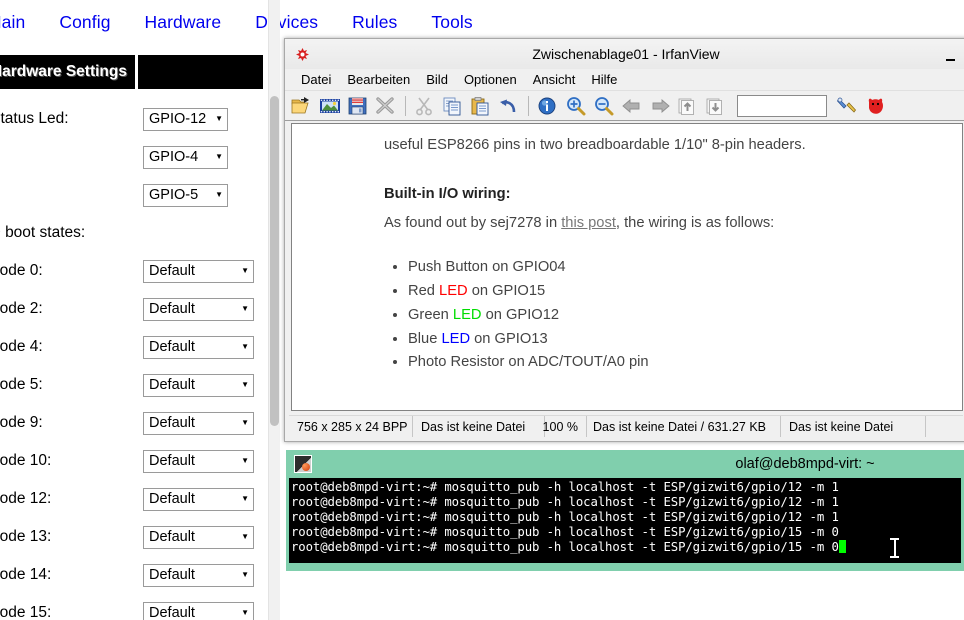 Image resolution: width=964 pixels, height=620 pixels. Describe the element at coordinates (358, 106) in the screenshot. I see `save-icon` at that location.